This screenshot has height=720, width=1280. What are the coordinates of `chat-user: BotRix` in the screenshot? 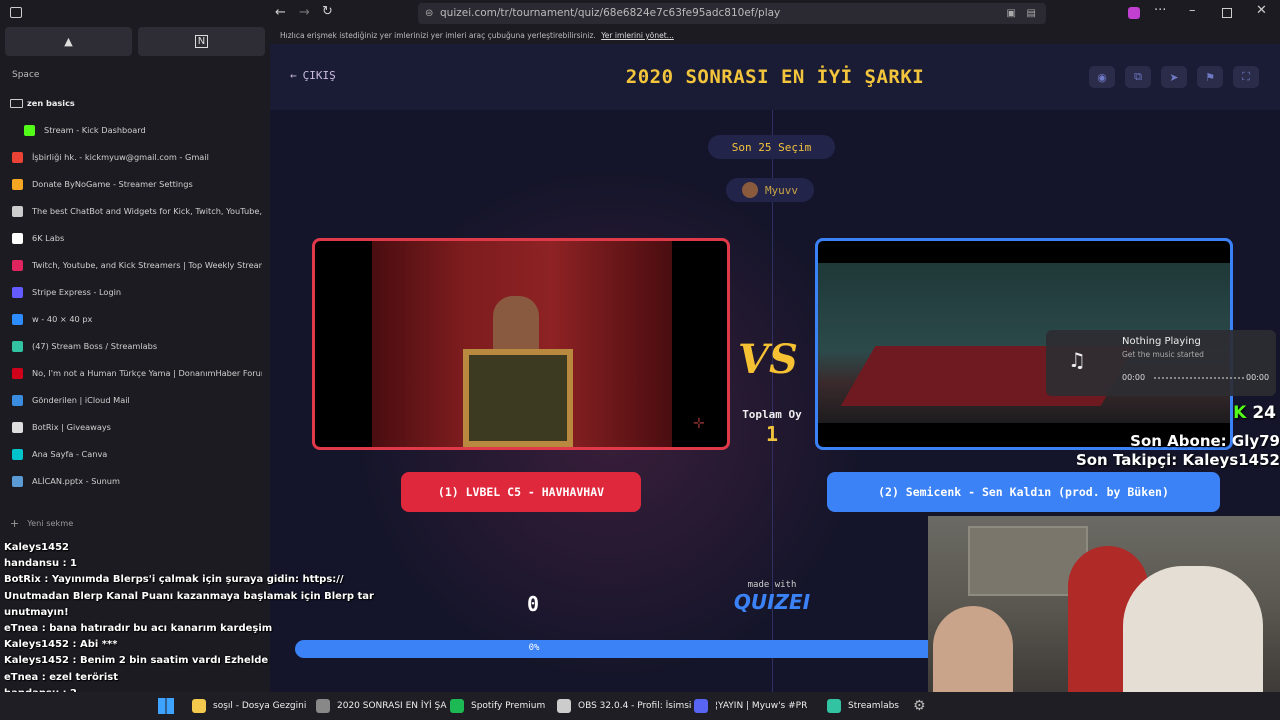 It's located at (22, 580).